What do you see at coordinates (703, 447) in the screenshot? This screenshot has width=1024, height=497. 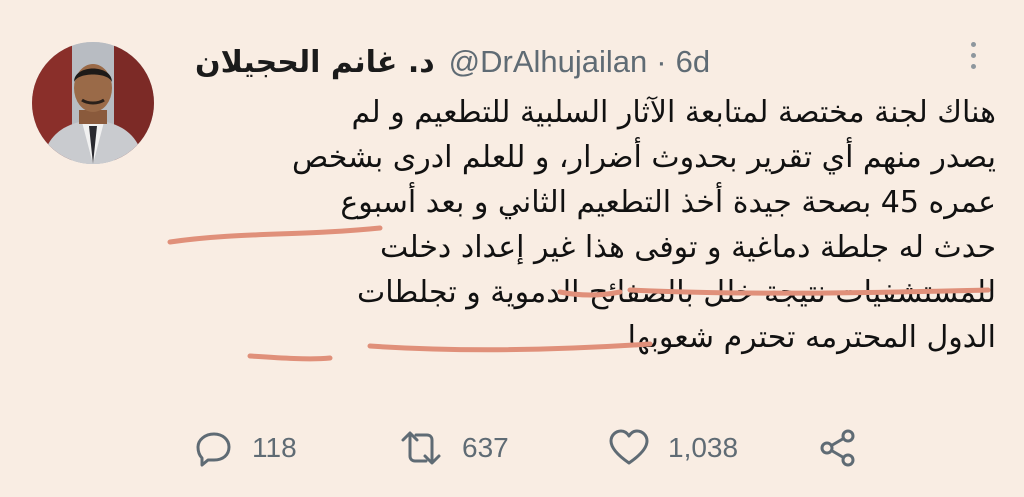 I see `like-count: 1,038` at bounding box center [703, 447].